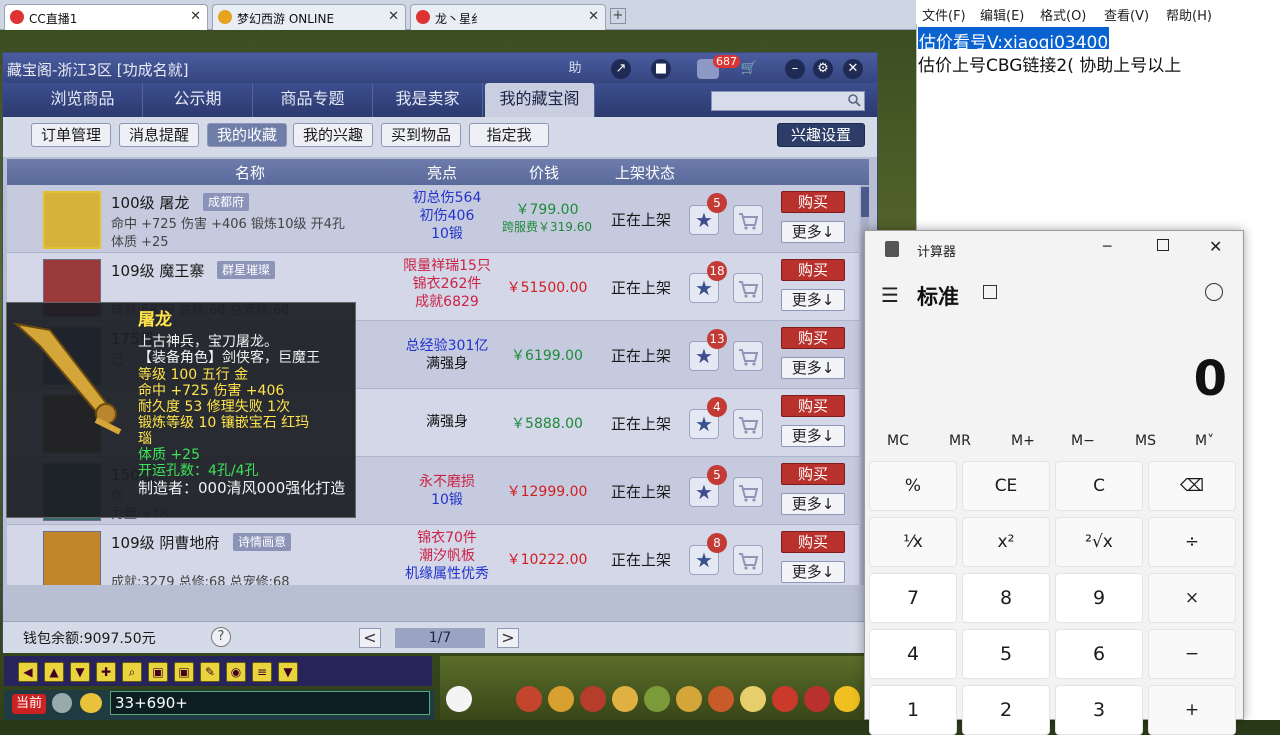  Describe the element at coordinates (913, 710) in the screenshot. I see `key-one: 1` at that location.